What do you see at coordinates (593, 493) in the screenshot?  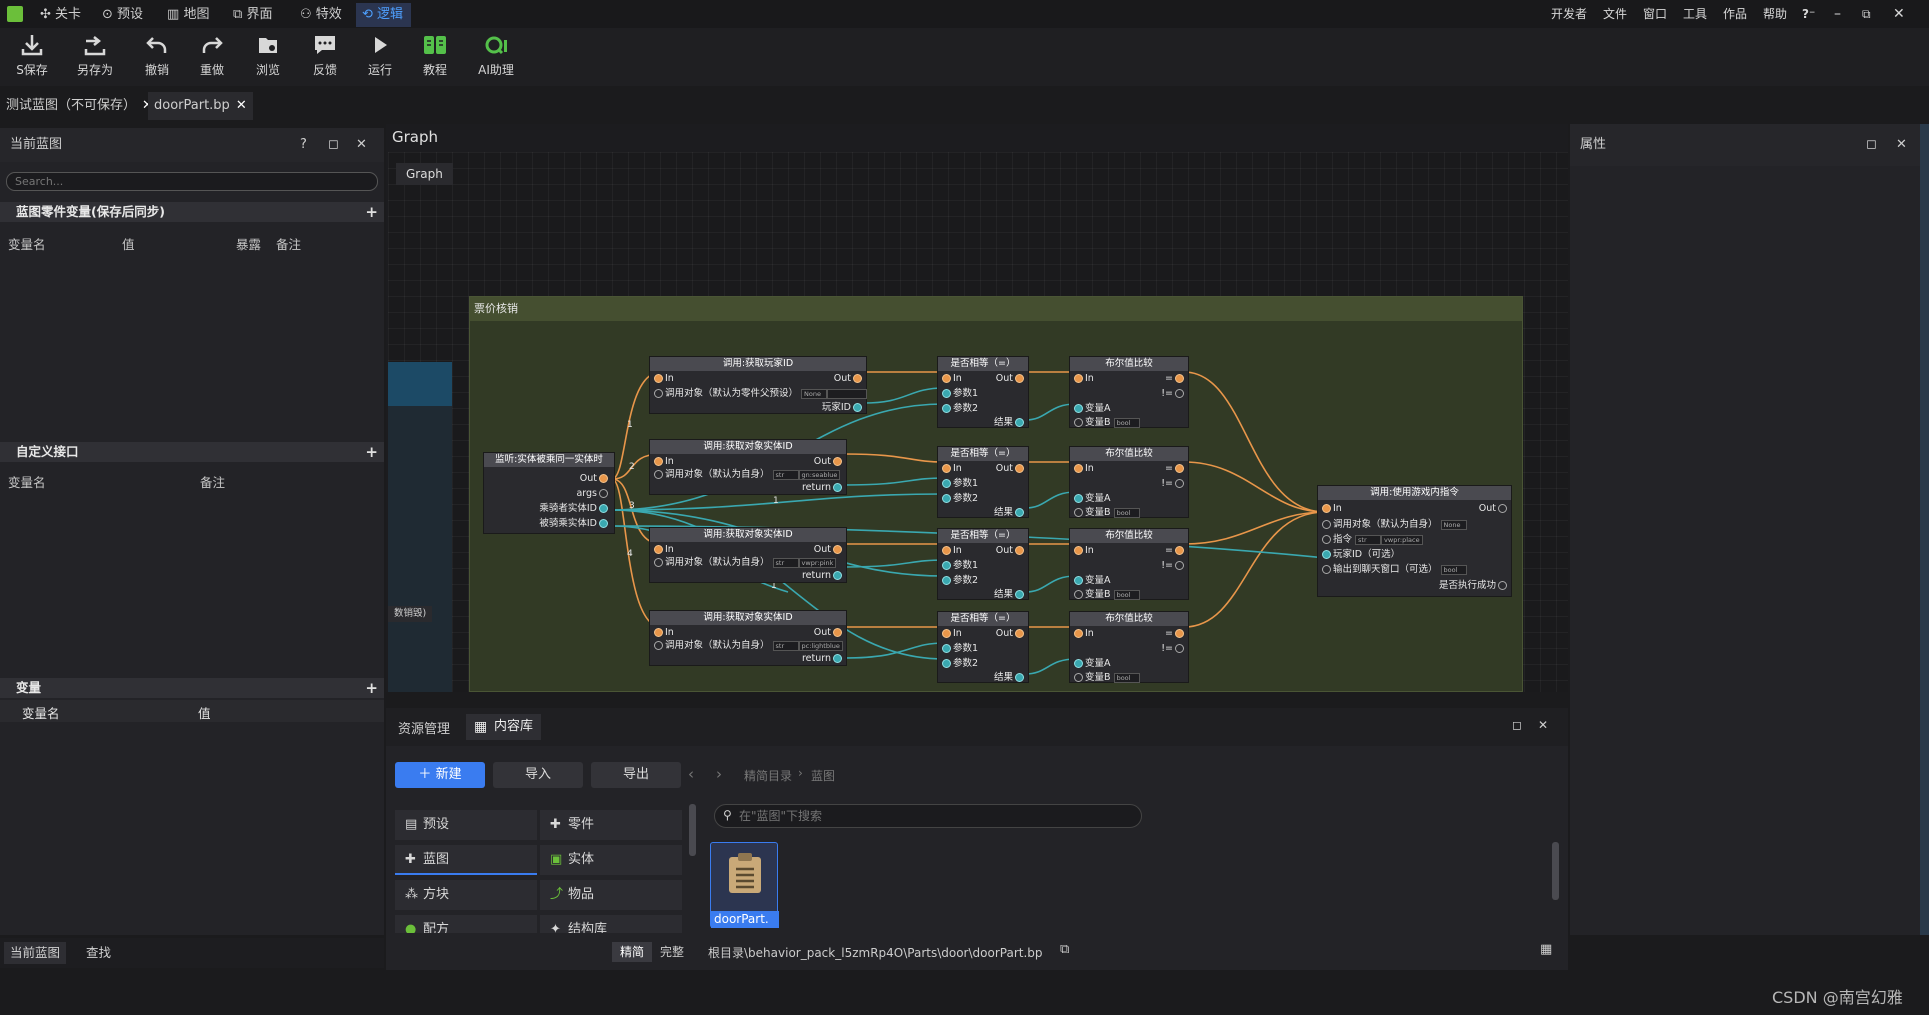 I see `pin-args: args` at bounding box center [593, 493].